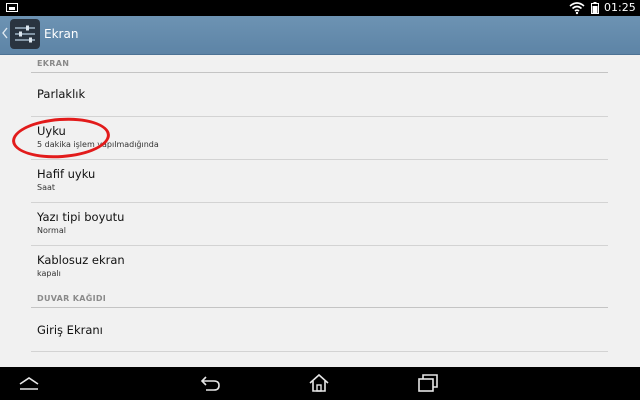 This screenshot has height=400, width=640. What do you see at coordinates (320, 35) in the screenshot?
I see `action-bar: Ekran` at bounding box center [320, 35].